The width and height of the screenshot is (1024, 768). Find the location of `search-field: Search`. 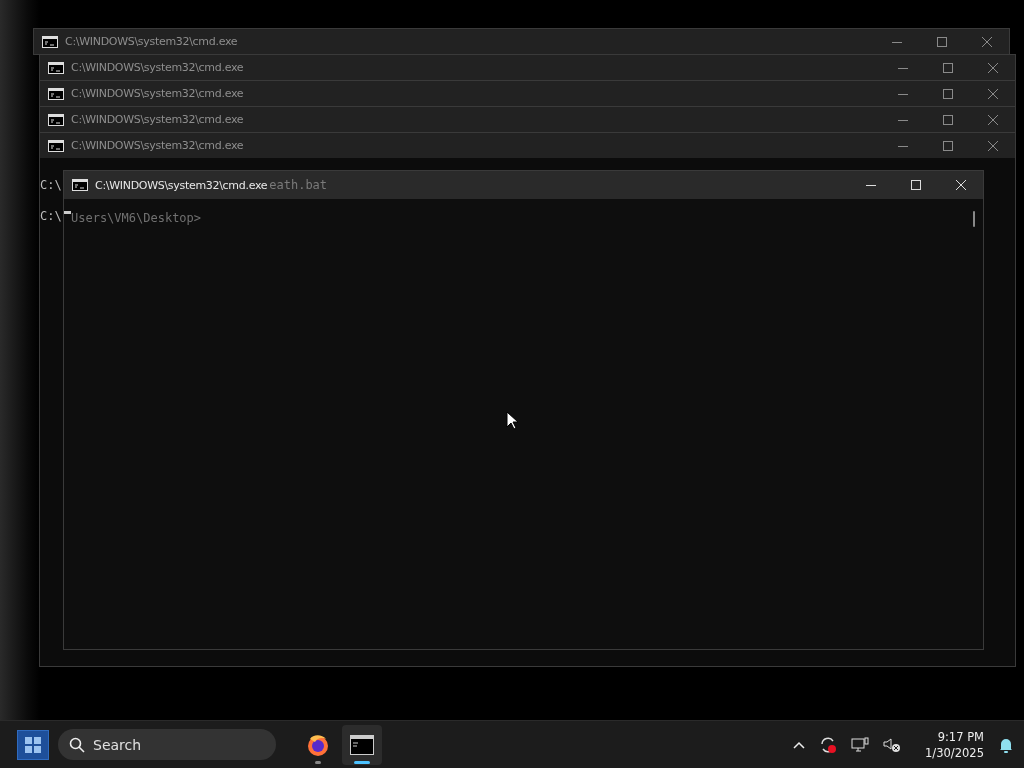

search-field: Search is located at coordinates (167, 744).